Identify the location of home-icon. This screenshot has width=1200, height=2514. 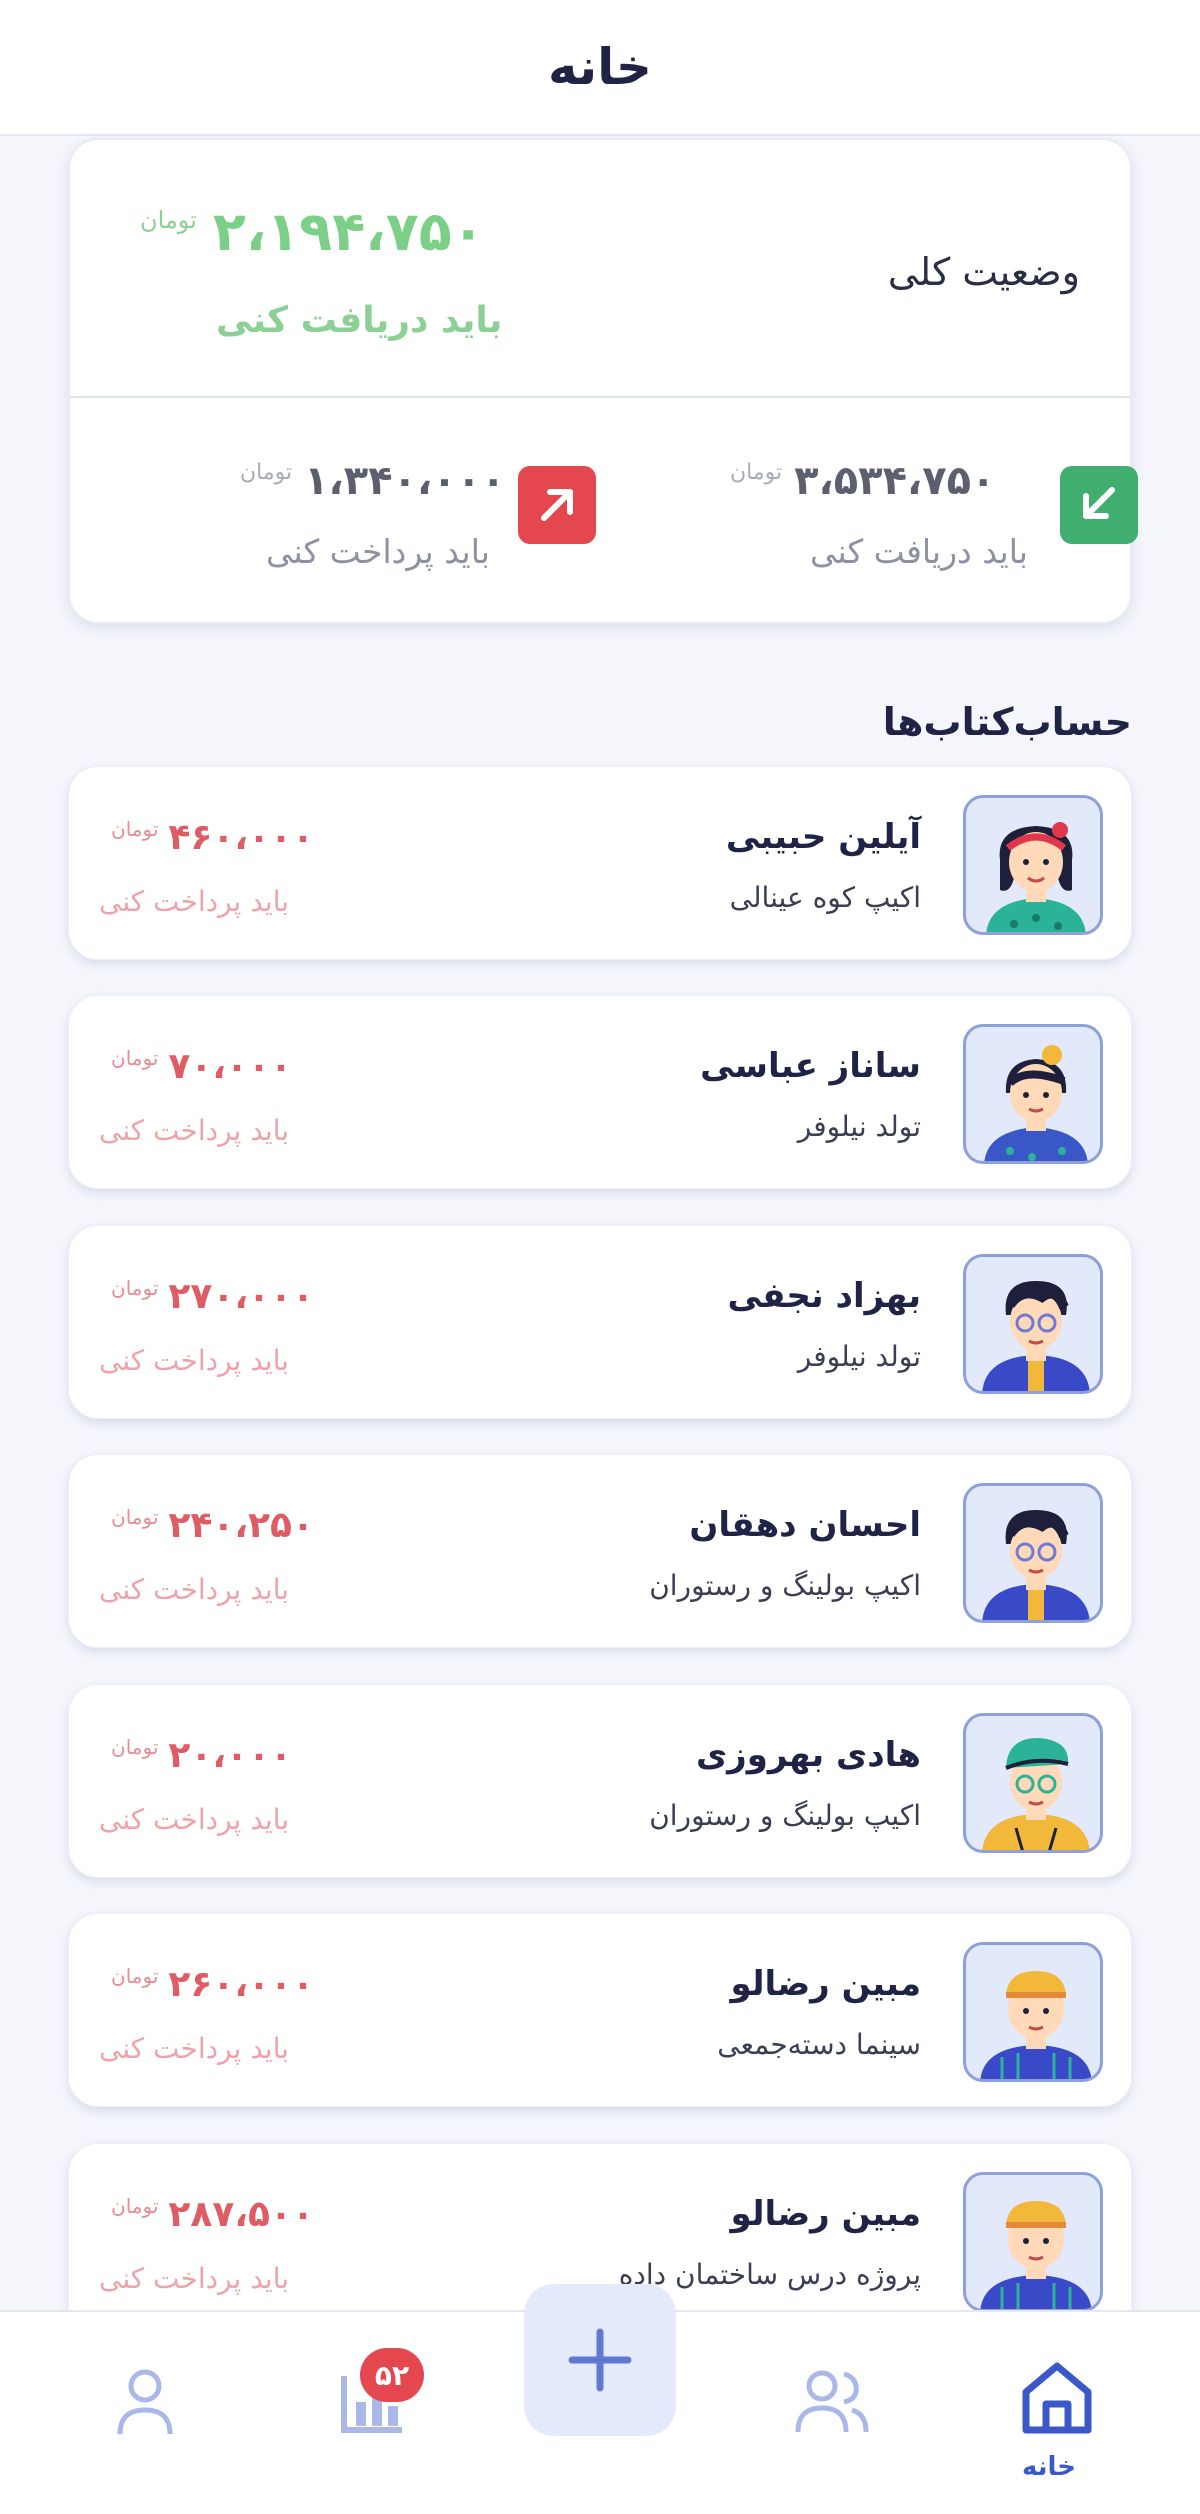
(1057, 2398).